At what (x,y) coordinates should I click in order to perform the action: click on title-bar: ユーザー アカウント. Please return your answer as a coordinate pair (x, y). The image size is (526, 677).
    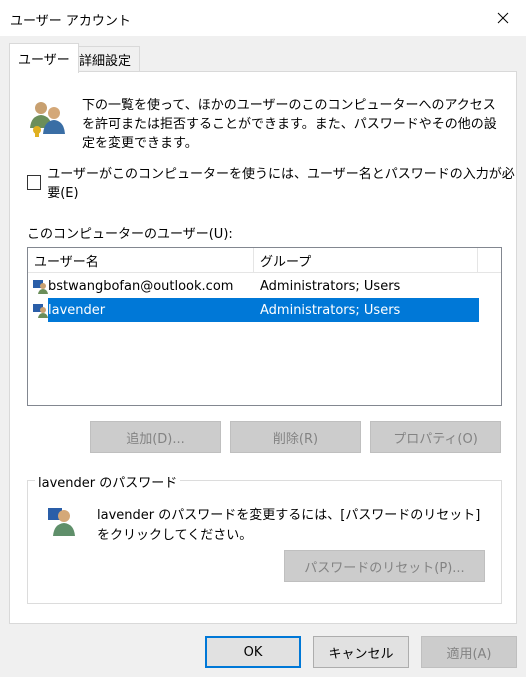
    Looking at the image, I should click on (263, 18).